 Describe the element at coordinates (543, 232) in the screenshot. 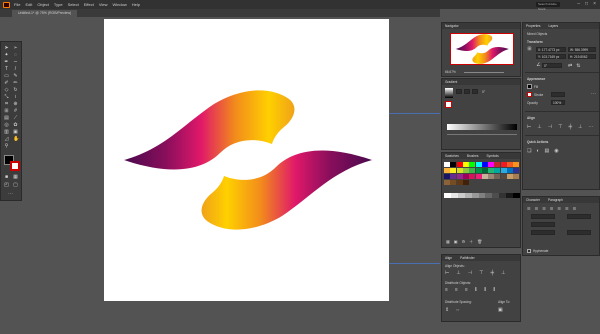

I see `space-before-field` at that location.